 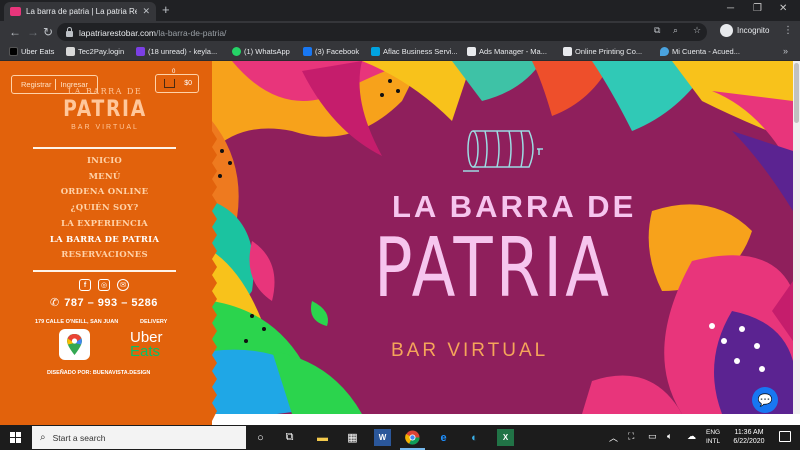 What do you see at coordinates (33, 32) in the screenshot?
I see `forward-icon: →` at bounding box center [33, 32].